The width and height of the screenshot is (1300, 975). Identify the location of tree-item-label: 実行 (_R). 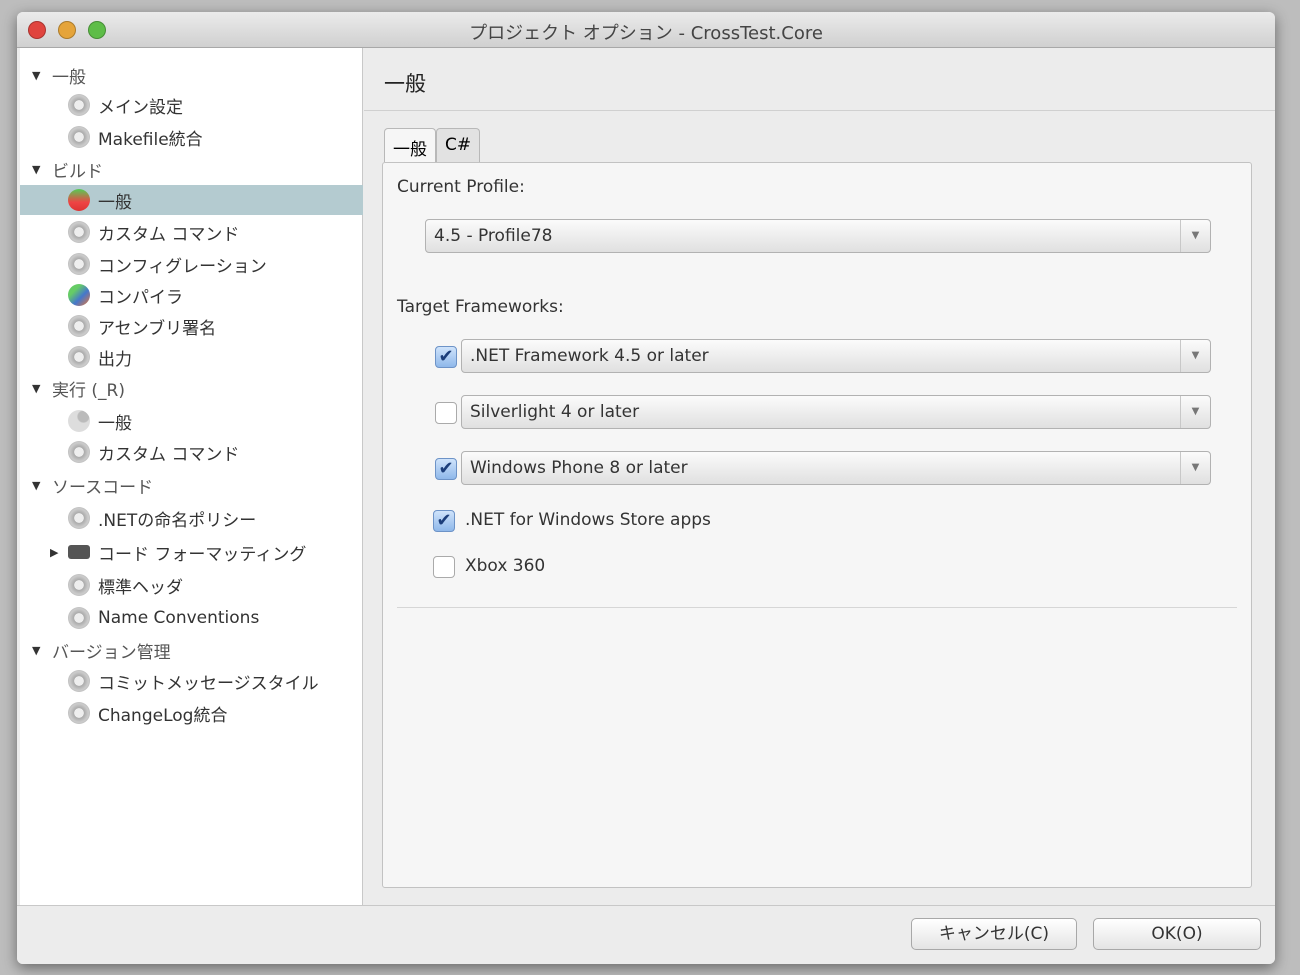
(88, 390).